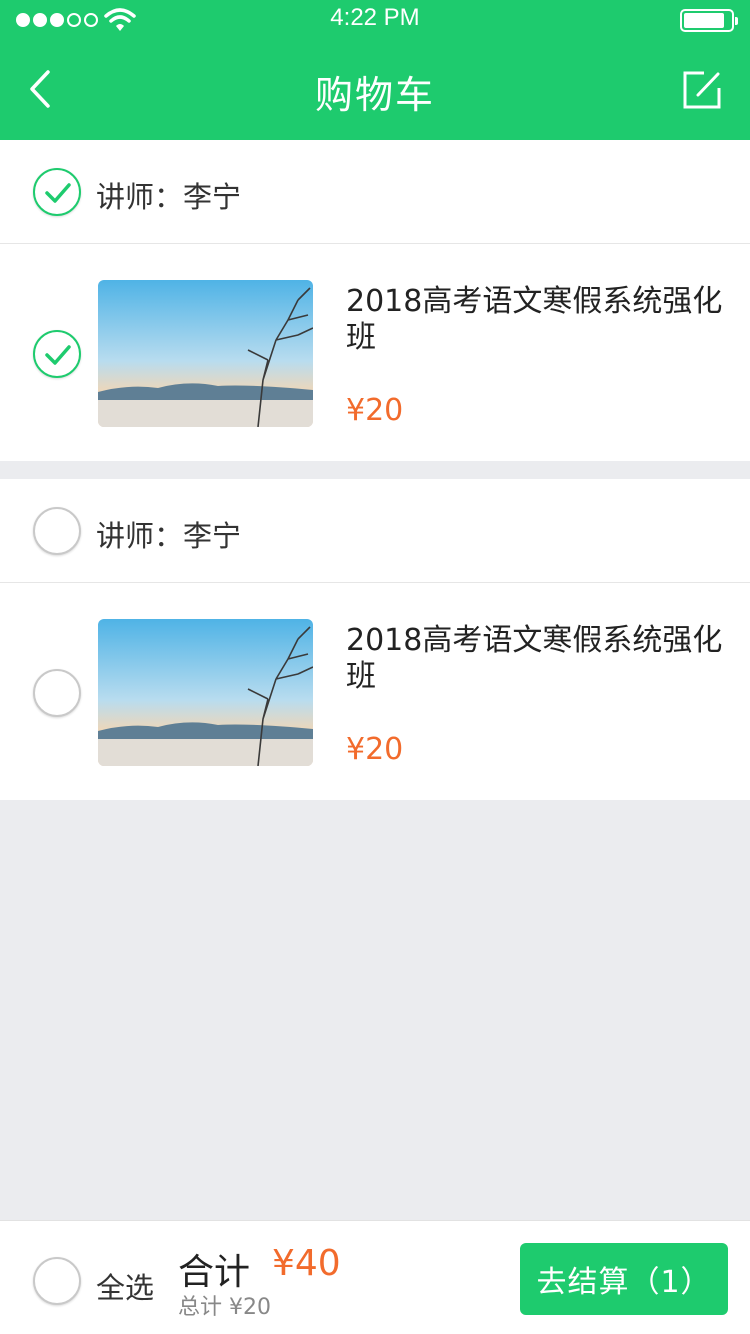 This screenshot has height=1334, width=750. What do you see at coordinates (125, 1288) in the screenshot?
I see `select-all-label: 全选` at bounding box center [125, 1288].